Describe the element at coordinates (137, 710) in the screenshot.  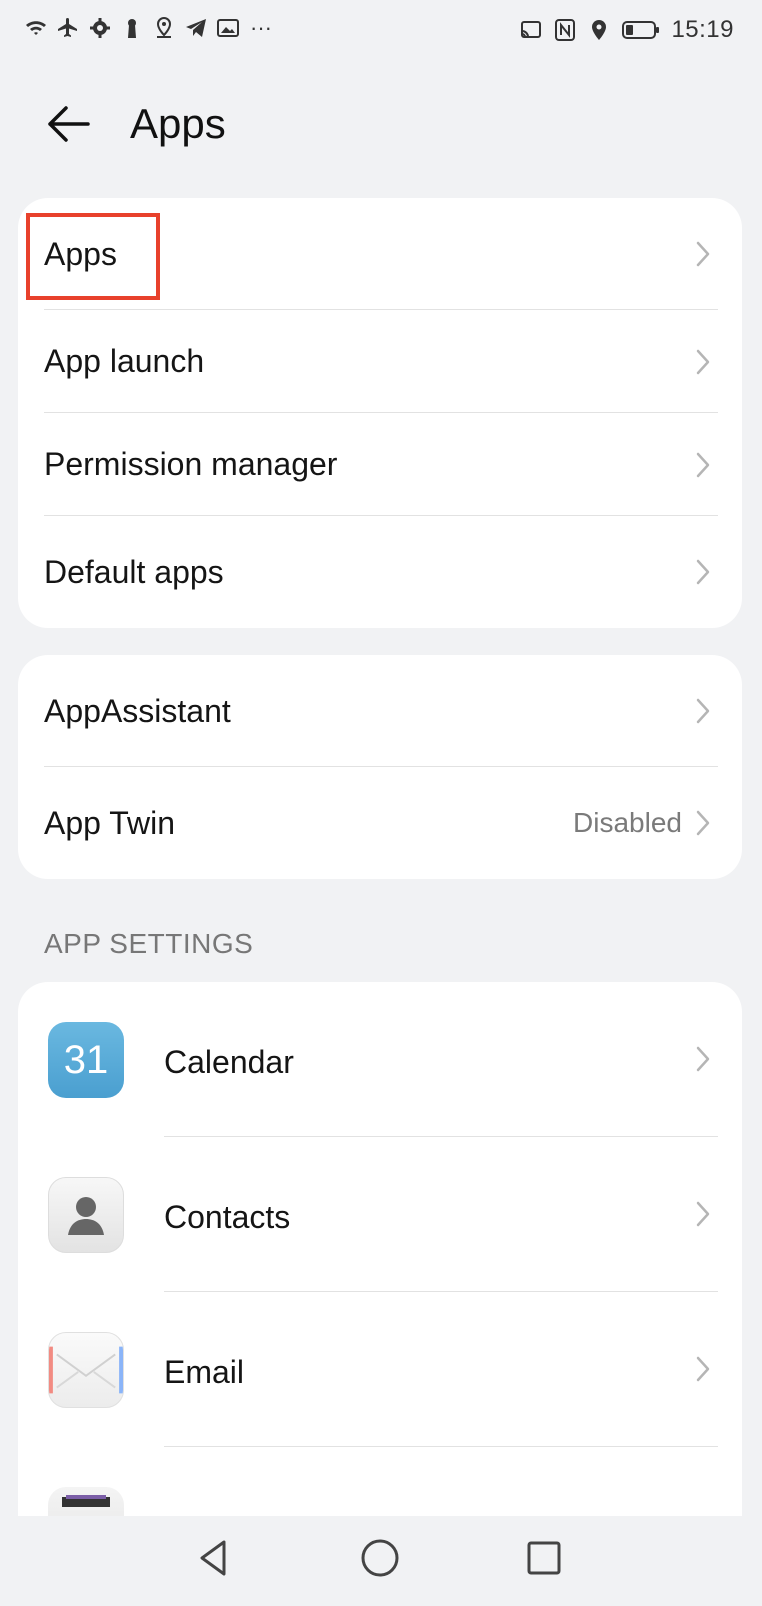
I see `menu-item-label: AppAssistant` at that location.